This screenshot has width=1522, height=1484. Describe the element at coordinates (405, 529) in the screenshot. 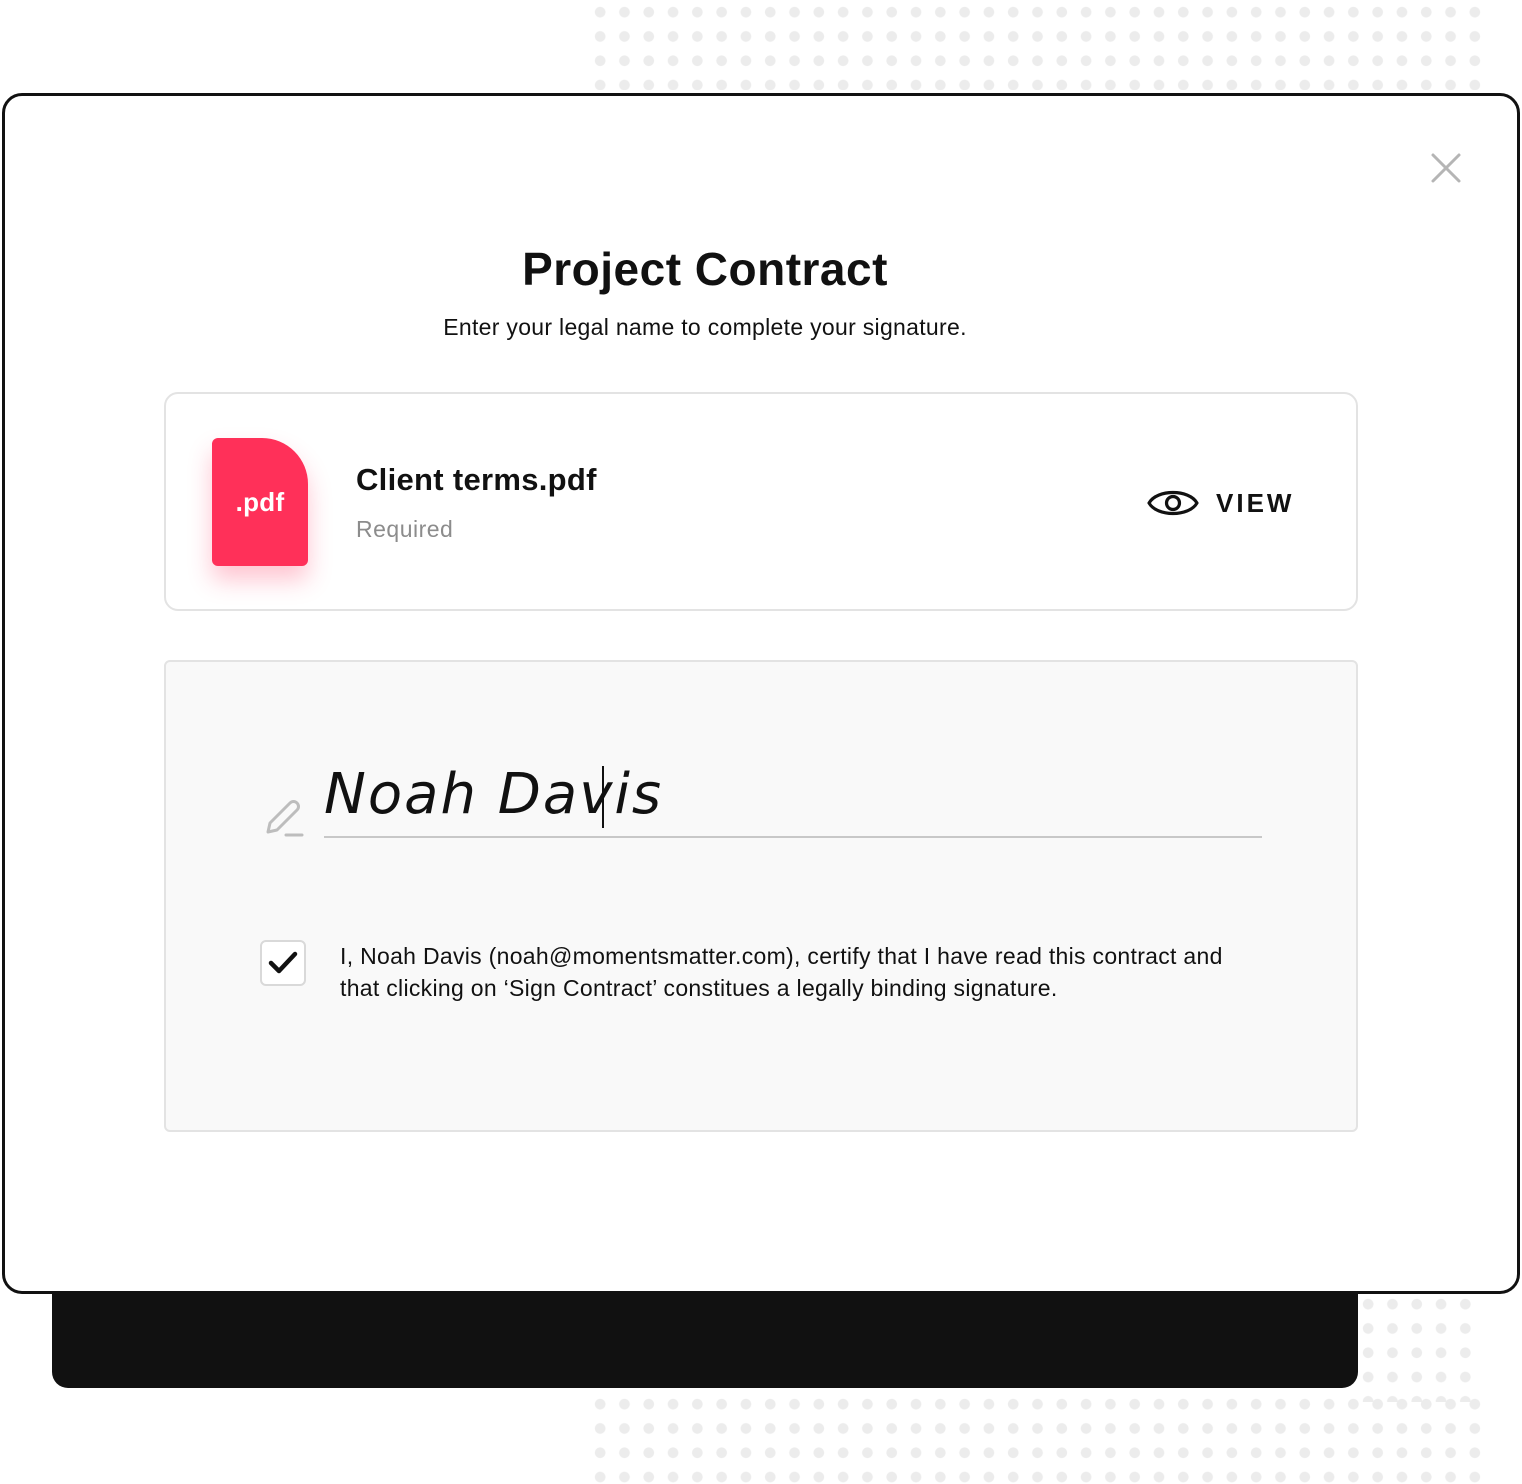

I see `document-status: Required` at that location.